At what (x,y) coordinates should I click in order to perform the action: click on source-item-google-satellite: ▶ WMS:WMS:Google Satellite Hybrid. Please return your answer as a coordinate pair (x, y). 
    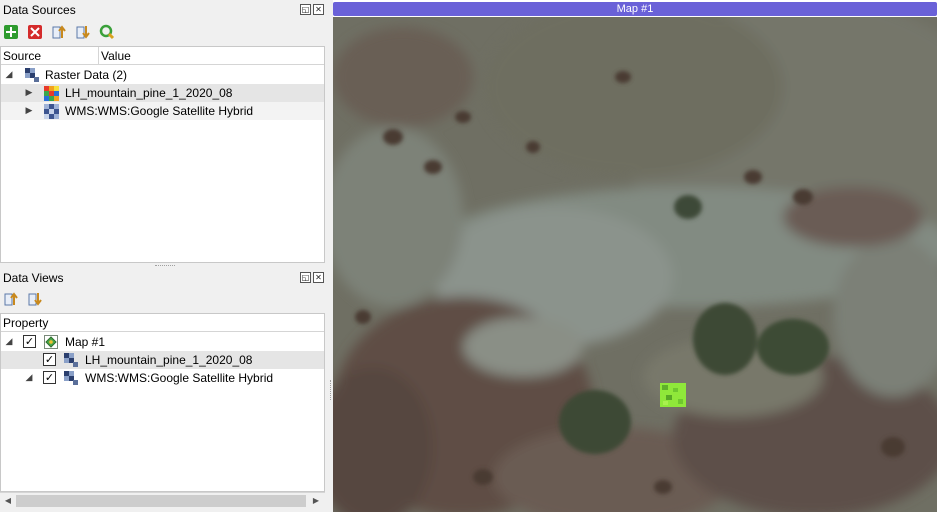
    Looking at the image, I should click on (162, 111).